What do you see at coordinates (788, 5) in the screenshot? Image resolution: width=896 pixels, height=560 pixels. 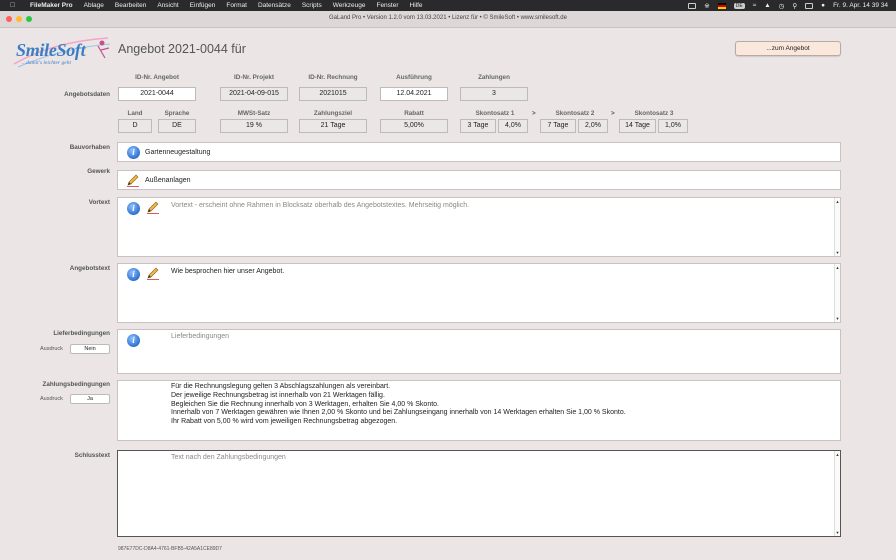 I see `menubar-status-area: ※ DE ≈ ▲ ◷ ⚲ ● Fr. 9. Apr. 14 39 34` at bounding box center [788, 5].